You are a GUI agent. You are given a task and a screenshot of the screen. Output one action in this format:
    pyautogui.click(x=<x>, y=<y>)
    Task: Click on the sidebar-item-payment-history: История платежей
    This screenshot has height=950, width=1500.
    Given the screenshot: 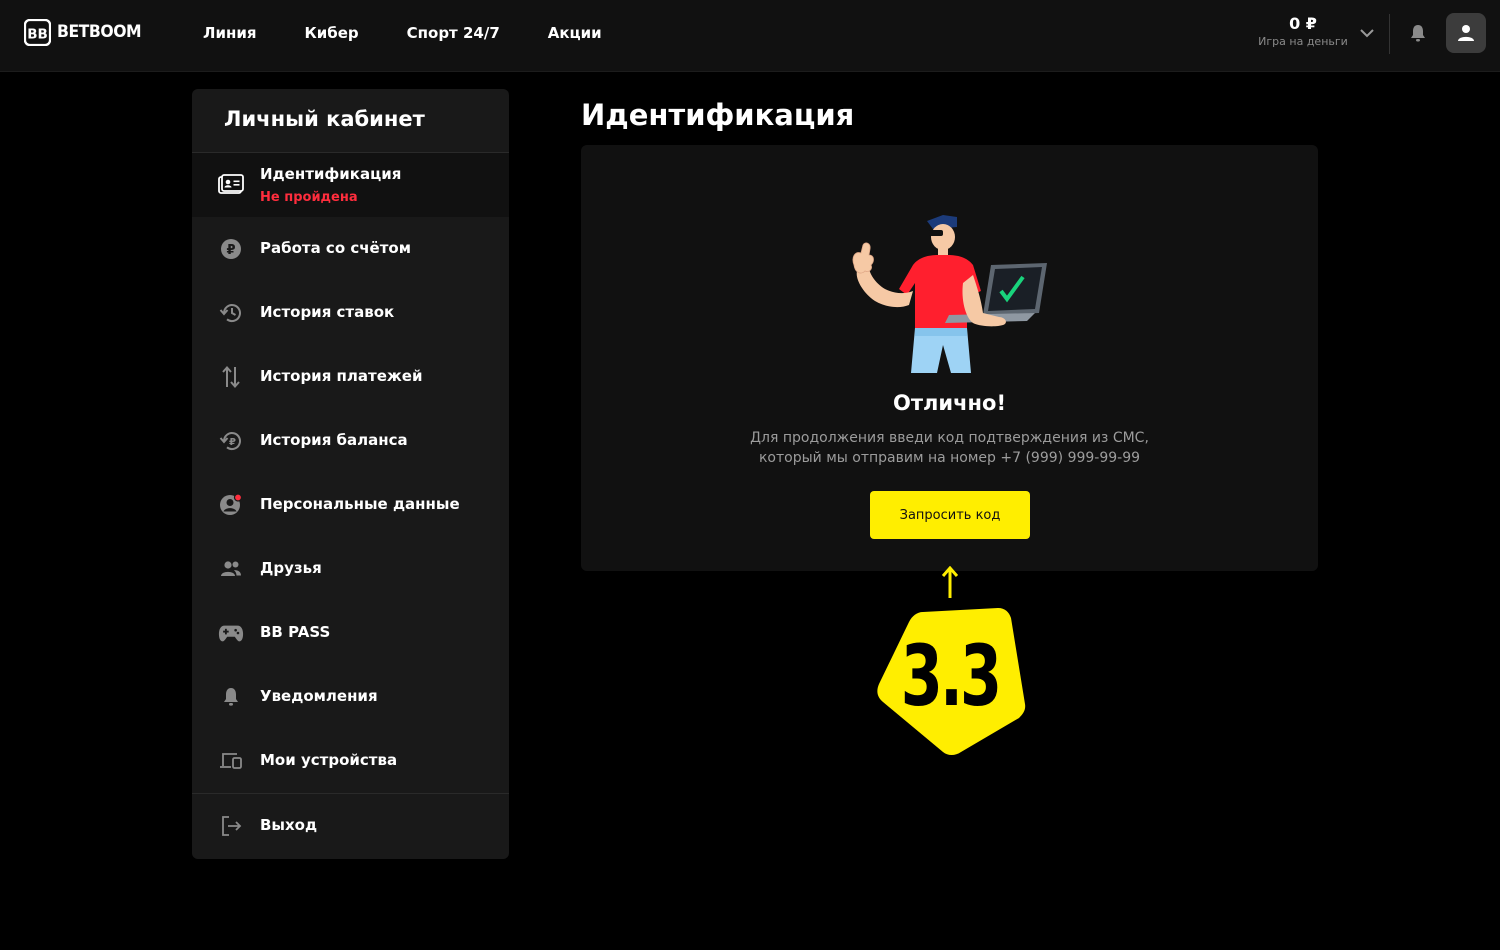 What is the action you would take?
    pyautogui.click(x=350, y=377)
    